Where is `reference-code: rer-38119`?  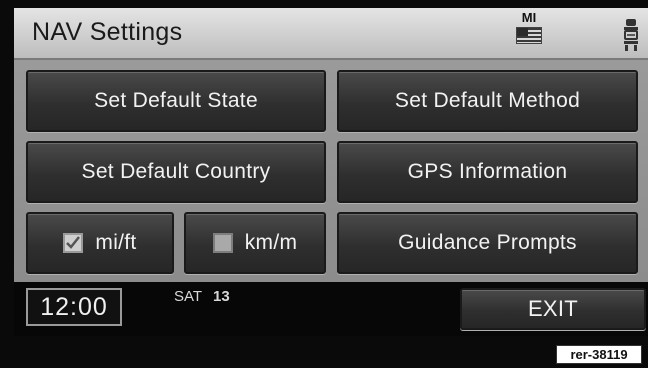 reference-code: rer-38119 is located at coordinates (599, 354).